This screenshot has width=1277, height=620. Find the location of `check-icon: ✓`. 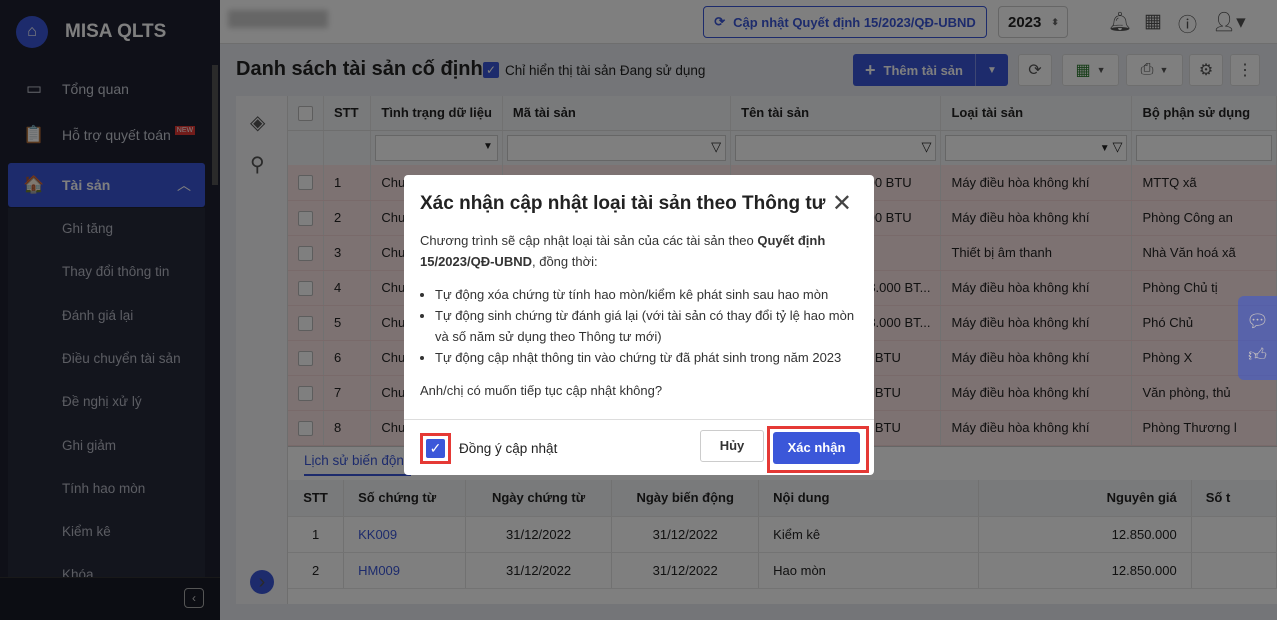

check-icon: ✓ is located at coordinates (435, 448).